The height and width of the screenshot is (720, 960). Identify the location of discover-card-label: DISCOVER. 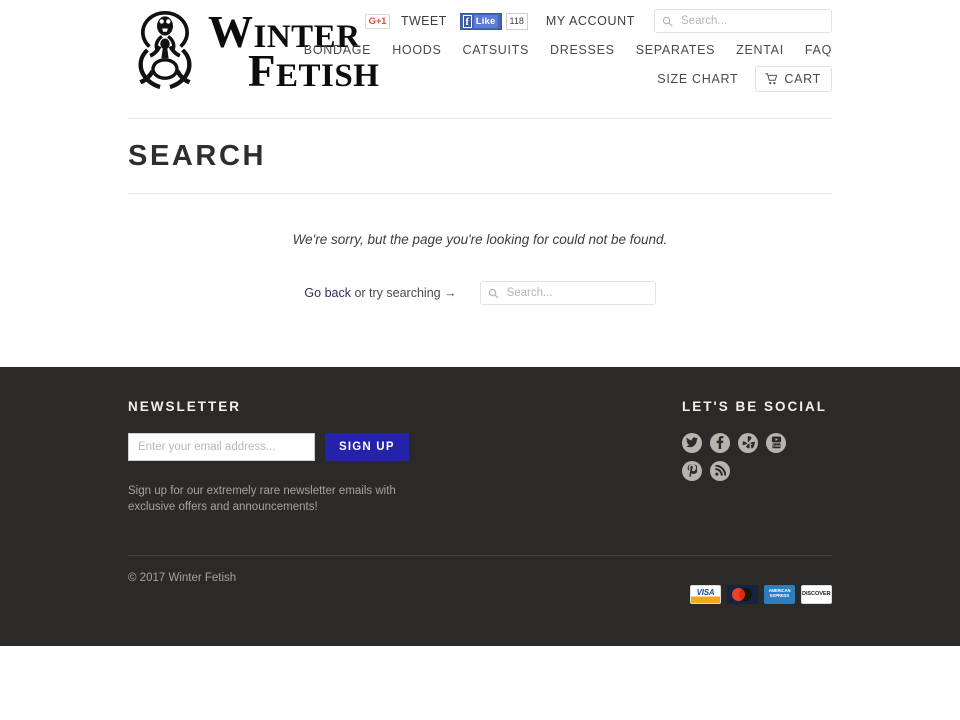
(816, 594).